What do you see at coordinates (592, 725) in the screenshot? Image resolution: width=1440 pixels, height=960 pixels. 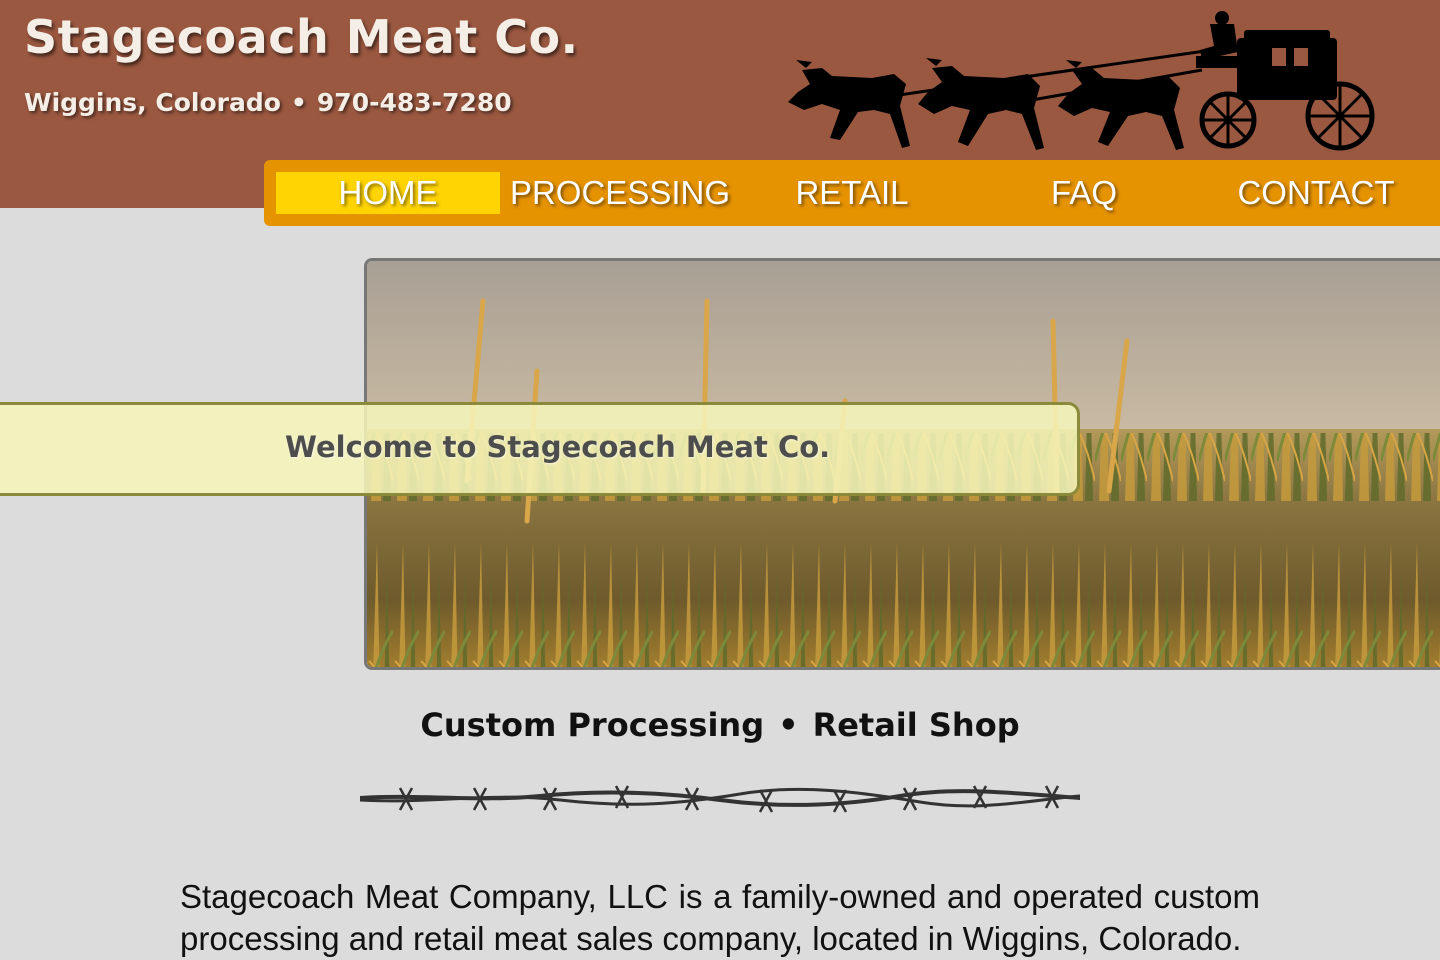 I see `tagline-processing: Custom Processing` at bounding box center [592, 725].